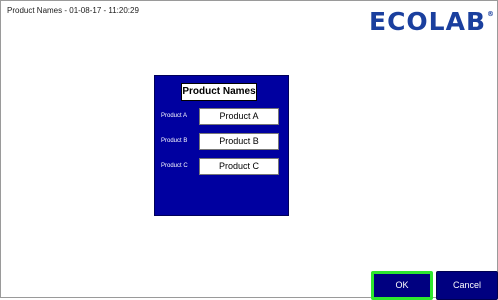  What do you see at coordinates (174, 166) in the screenshot?
I see `product-c-label: Product C` at bounding box center [174, 166].